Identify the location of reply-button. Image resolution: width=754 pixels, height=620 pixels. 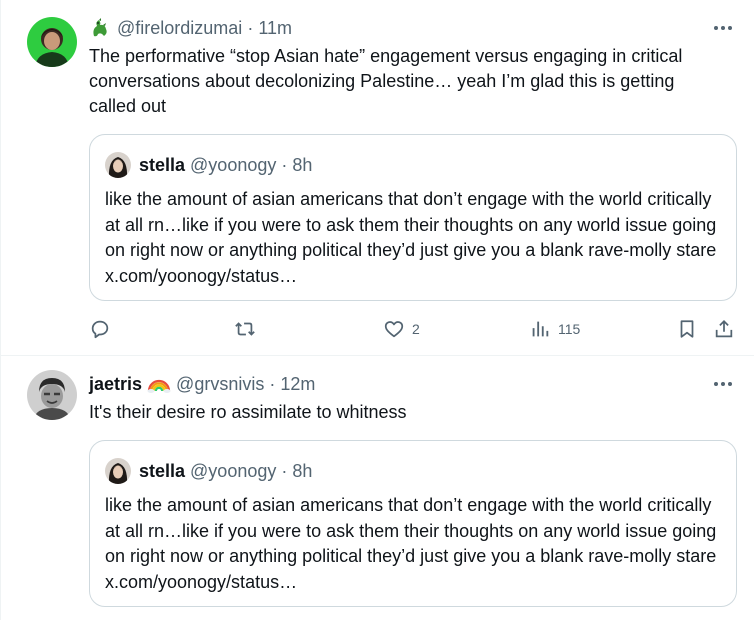
(100, 329).